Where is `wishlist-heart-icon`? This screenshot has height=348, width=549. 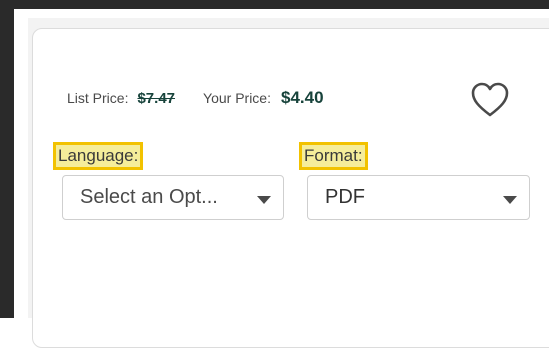
wishlist-heart-icon is located at coordinates (490, 100).